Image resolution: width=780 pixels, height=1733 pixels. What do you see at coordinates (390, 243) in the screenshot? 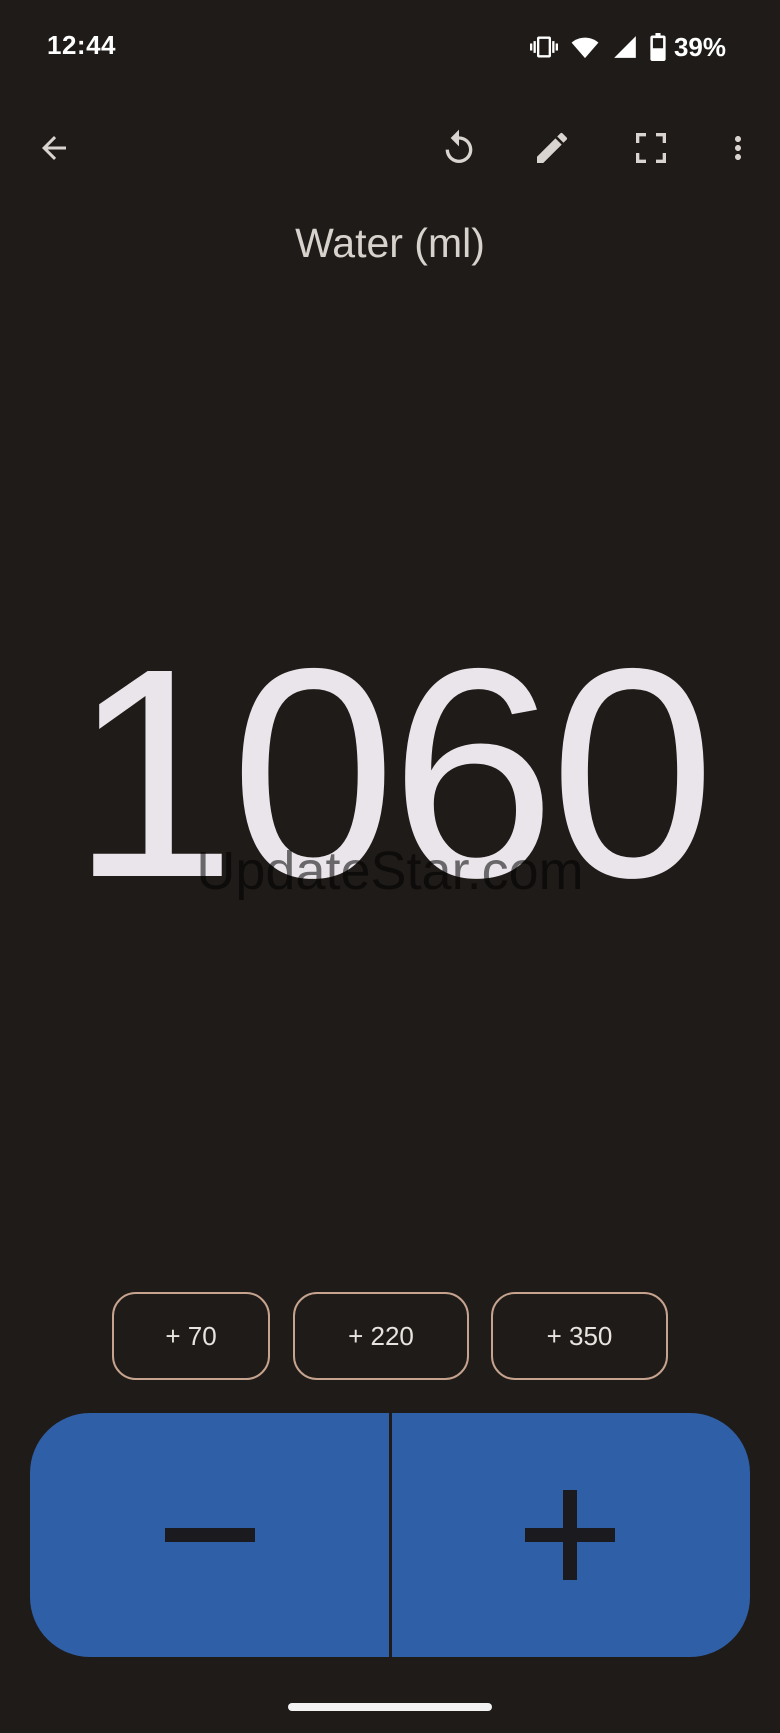
I see `counter-title: Water (ml)` at bounding box center [390, 243].